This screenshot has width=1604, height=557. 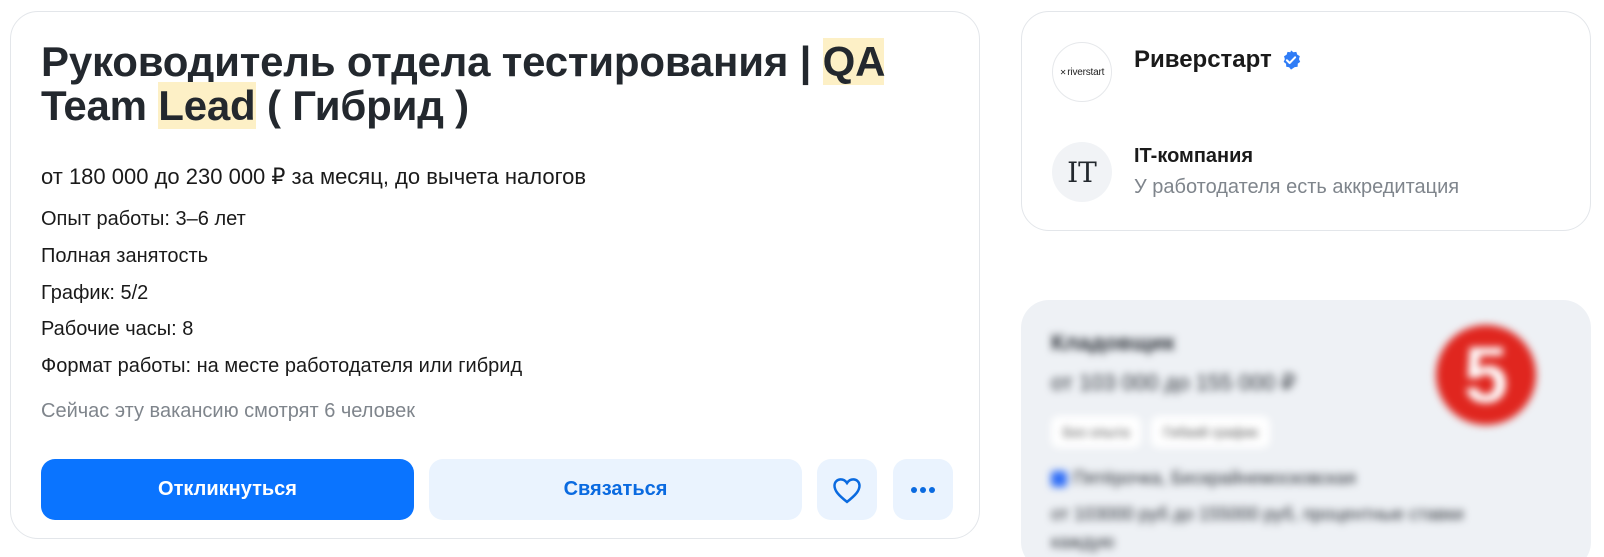 I want to click on ad-brand-logo: 5, so click(x=1486, y=375).